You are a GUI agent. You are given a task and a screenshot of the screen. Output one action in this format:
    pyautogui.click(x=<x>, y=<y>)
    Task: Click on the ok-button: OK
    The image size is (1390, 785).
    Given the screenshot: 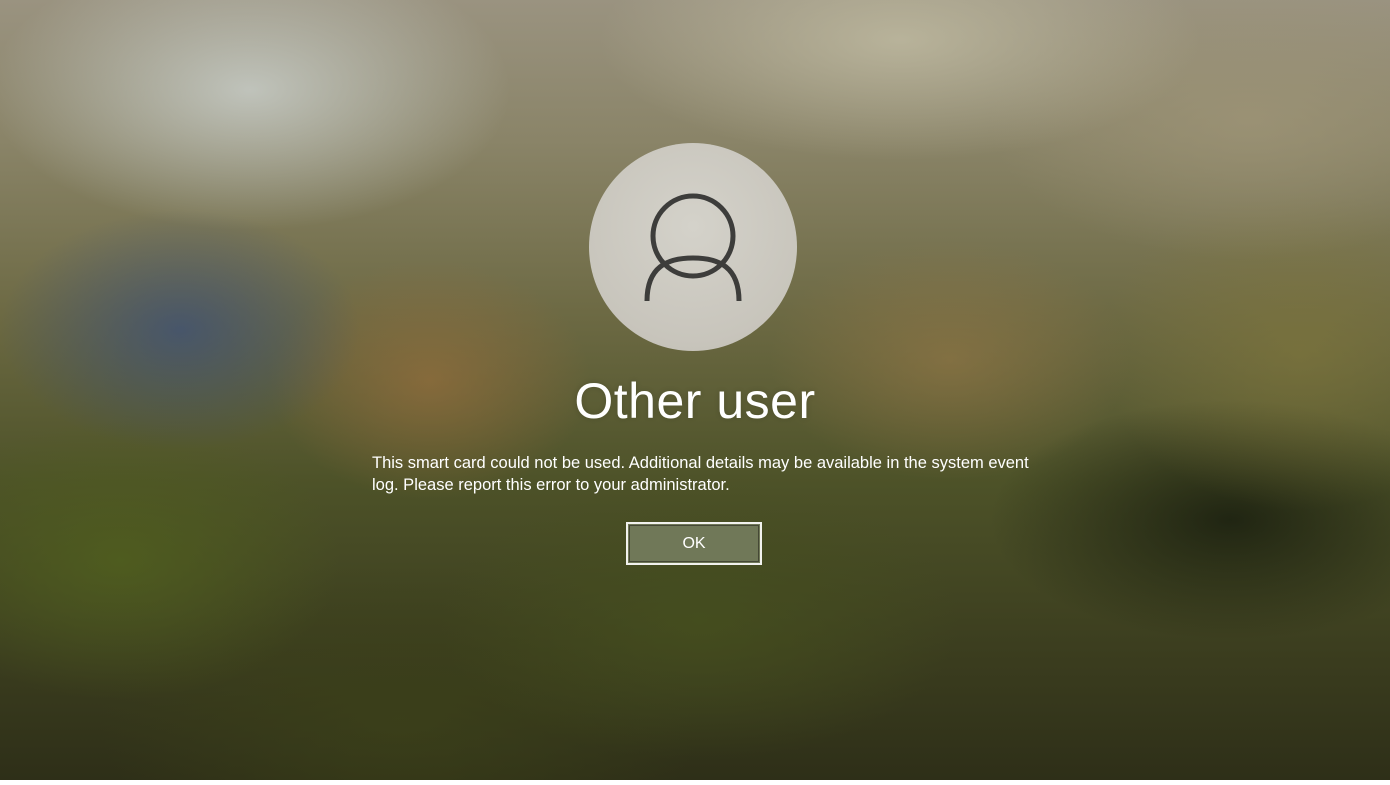 What is the action you would take?
    pyautogui.click(x=694, y=543)
    